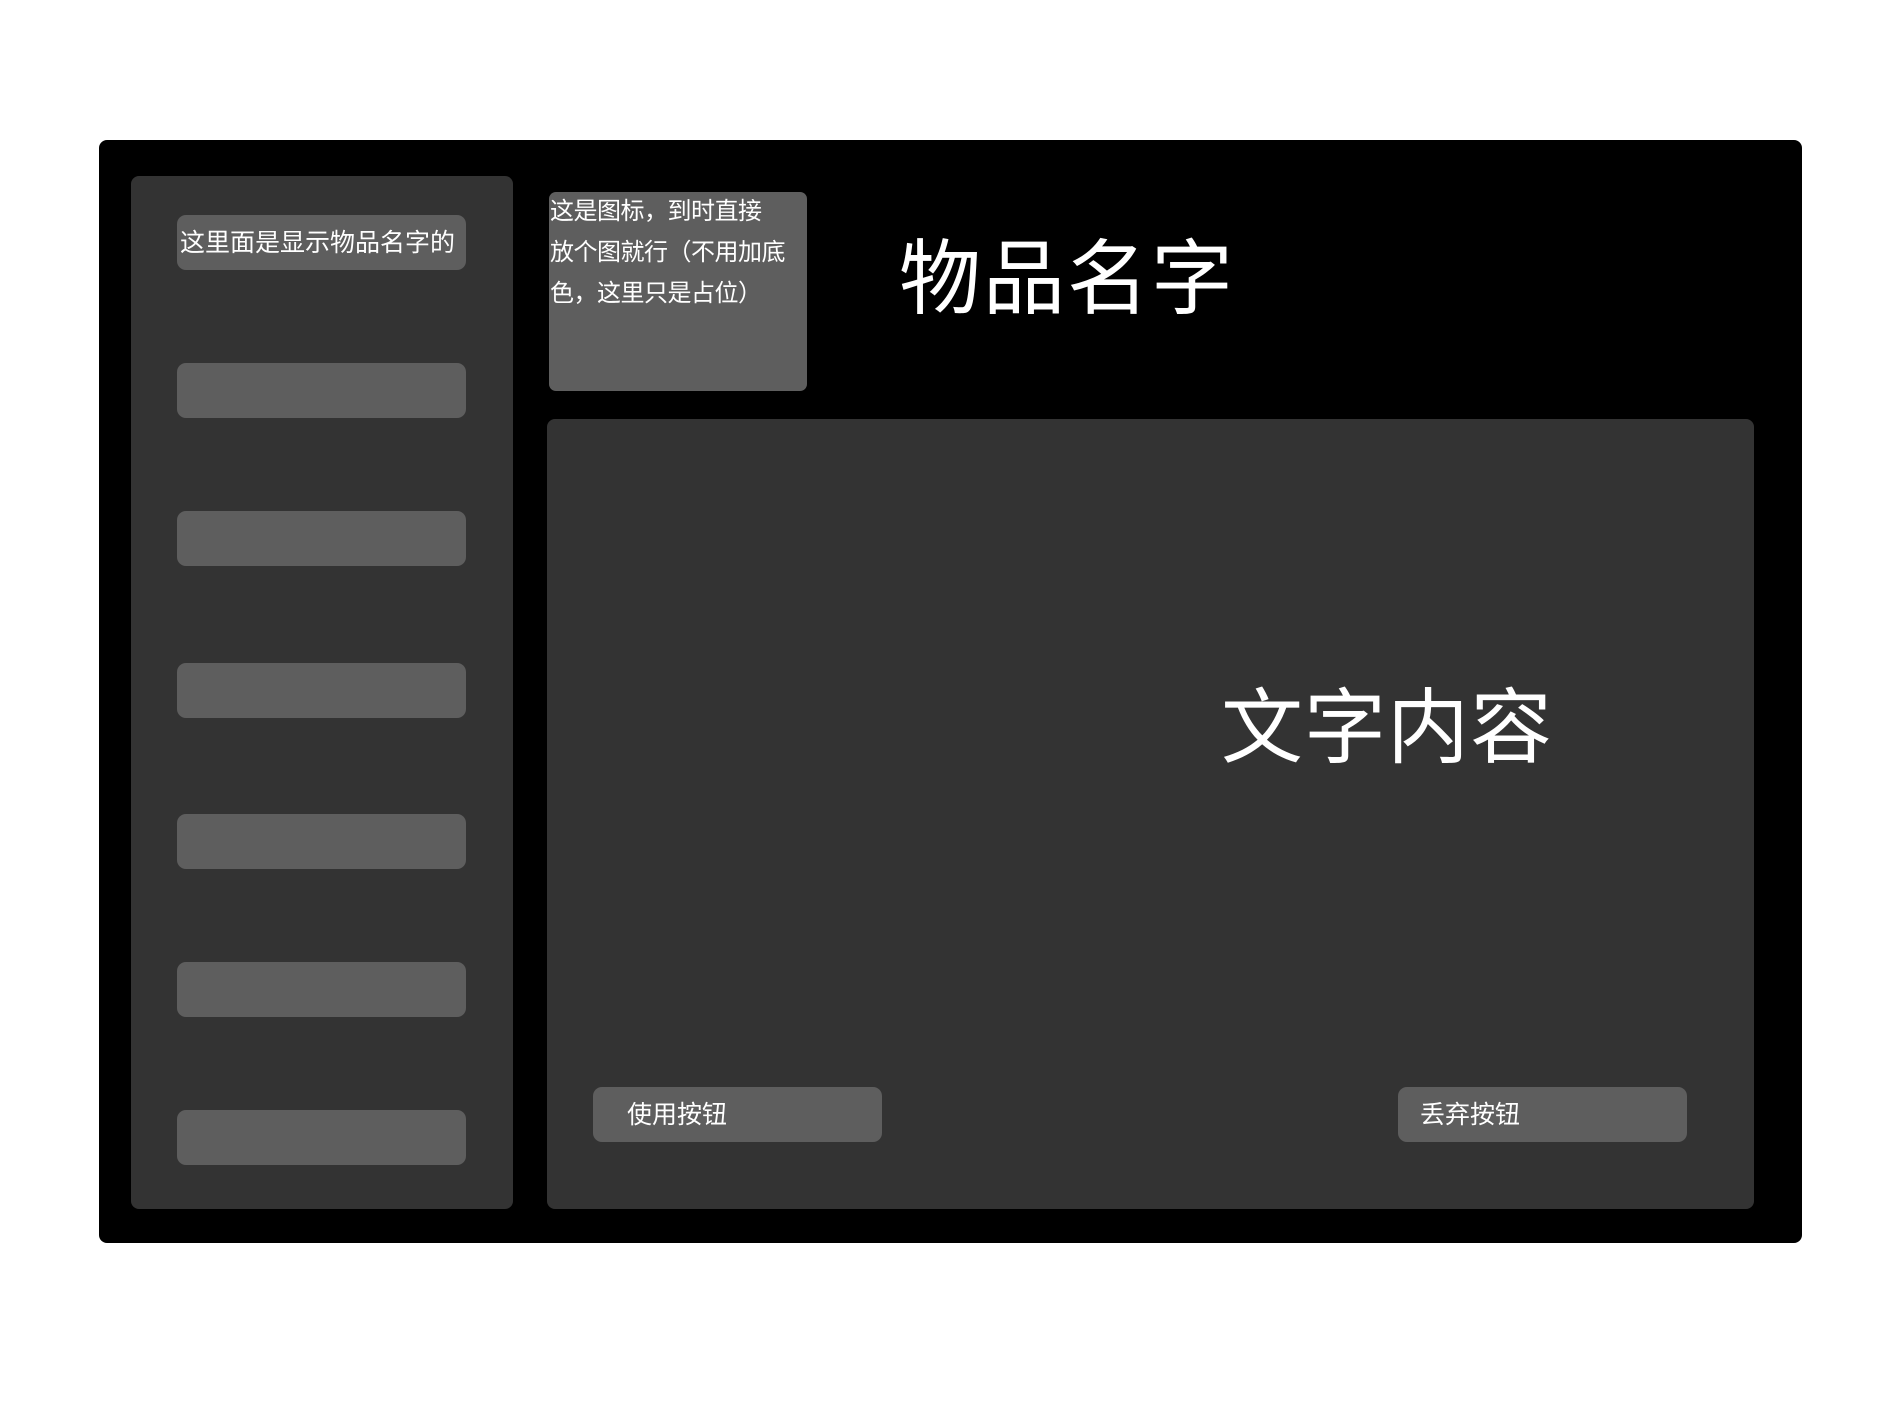 The height and width of the screenshot is (1417, 1890). What do you see at coordinates (668, 252) in the screenshot?
I see `icon-placeholder-line-2: 放个图就行（不用加底` at bounding box center [668, 252].